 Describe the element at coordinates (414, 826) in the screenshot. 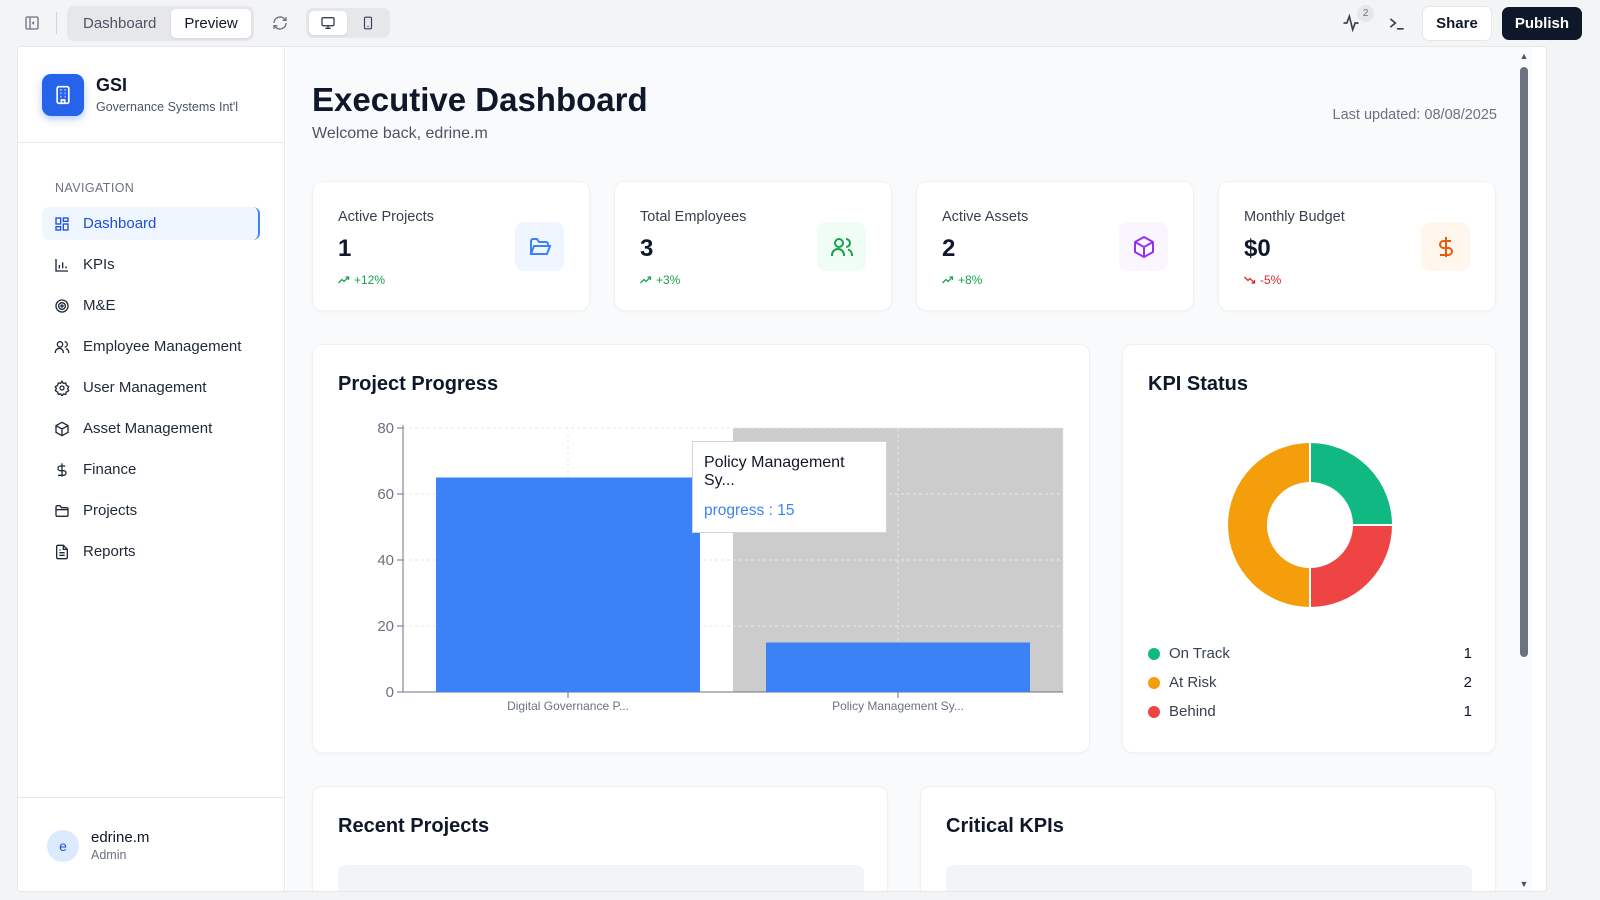

I see `recent-projects-title: Recent Projects` at that location.